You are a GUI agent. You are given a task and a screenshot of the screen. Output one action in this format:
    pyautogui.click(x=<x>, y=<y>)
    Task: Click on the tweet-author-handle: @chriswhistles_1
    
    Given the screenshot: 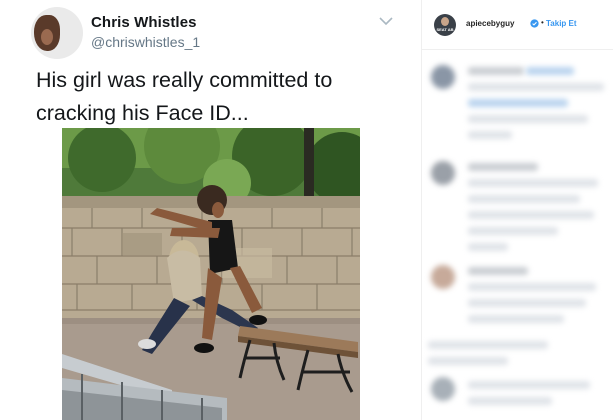 What is the action you would take?
    pyautogui.click(x=145, y=42)
    